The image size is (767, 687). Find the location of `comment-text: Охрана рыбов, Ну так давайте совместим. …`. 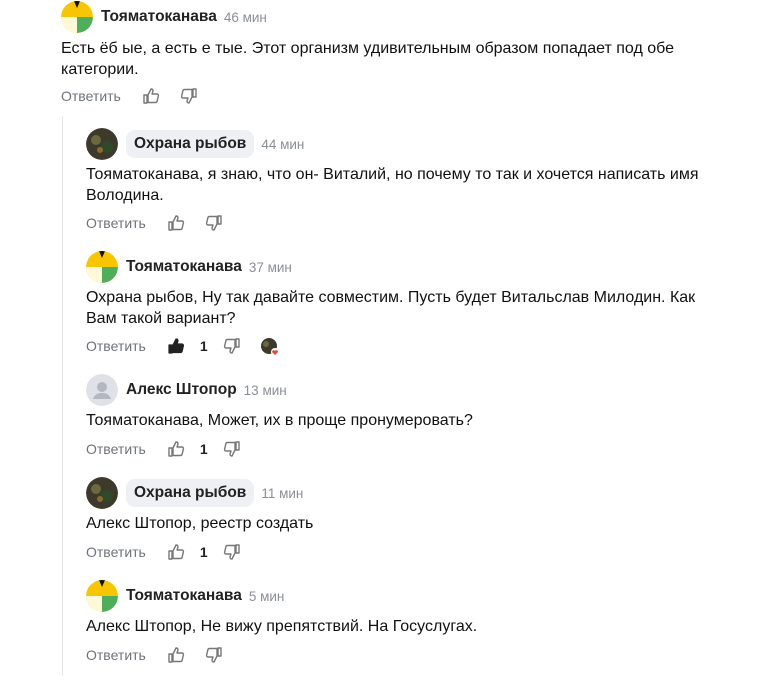

comment-text: Охрана рыбов, Ну так давайте совместим. … is located at coordinates (391, 308).